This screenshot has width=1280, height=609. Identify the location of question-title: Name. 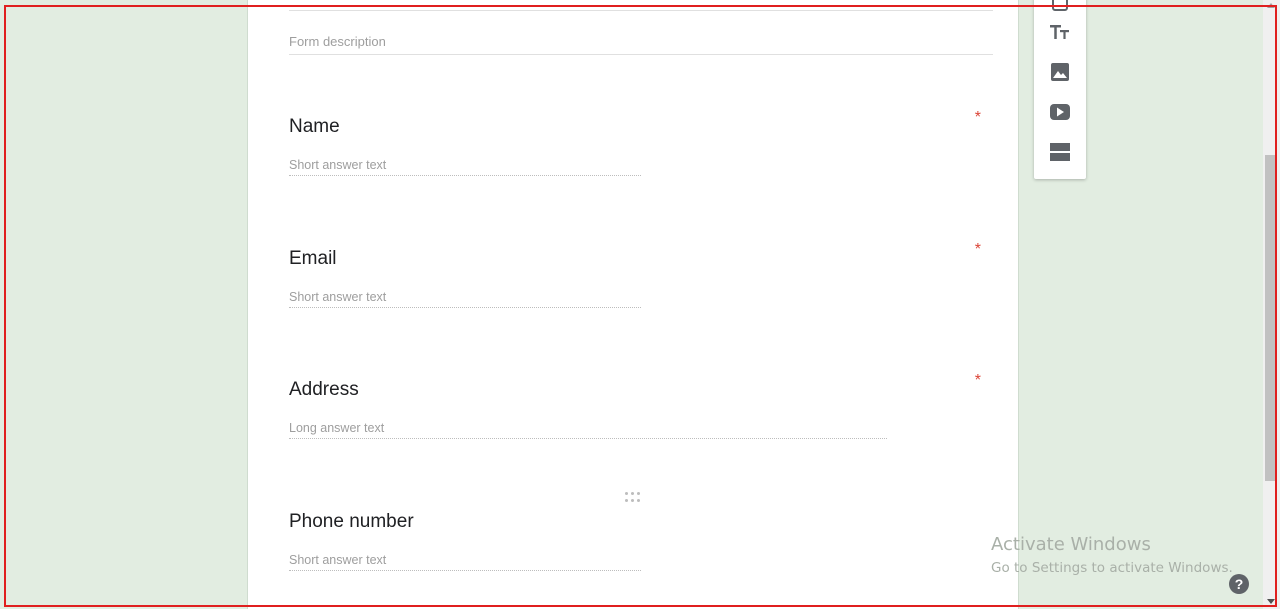
(314, 126).